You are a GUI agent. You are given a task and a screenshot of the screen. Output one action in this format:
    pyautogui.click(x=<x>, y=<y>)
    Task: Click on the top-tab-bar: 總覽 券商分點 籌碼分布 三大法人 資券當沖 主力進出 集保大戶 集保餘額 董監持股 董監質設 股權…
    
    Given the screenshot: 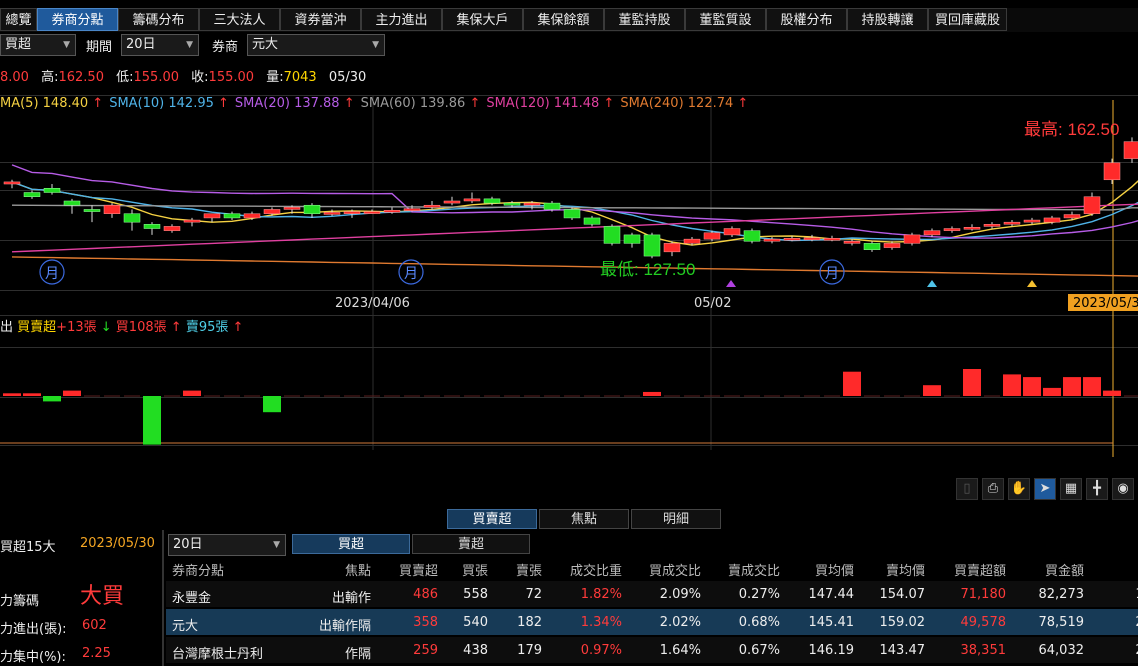 What is the action you would take?
    pyautogui.click(x=569, y=20)
    